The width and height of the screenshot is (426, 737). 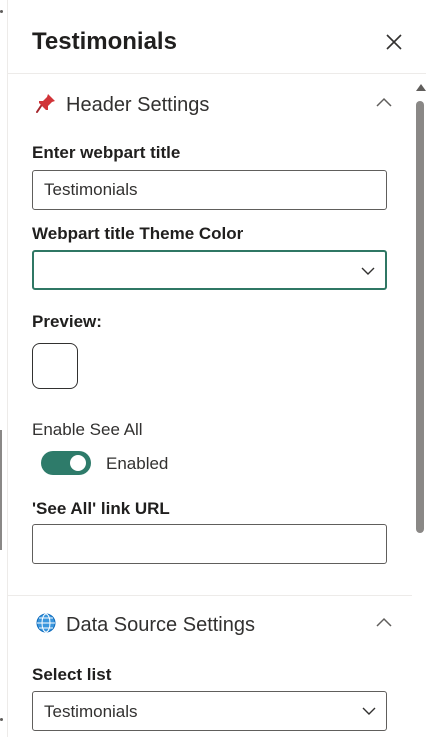 What do you see at coordinates (101, 508) in the screenshot?
I see `see-all-url-label: 'See All' link URL` at bounding box center [101, 508].